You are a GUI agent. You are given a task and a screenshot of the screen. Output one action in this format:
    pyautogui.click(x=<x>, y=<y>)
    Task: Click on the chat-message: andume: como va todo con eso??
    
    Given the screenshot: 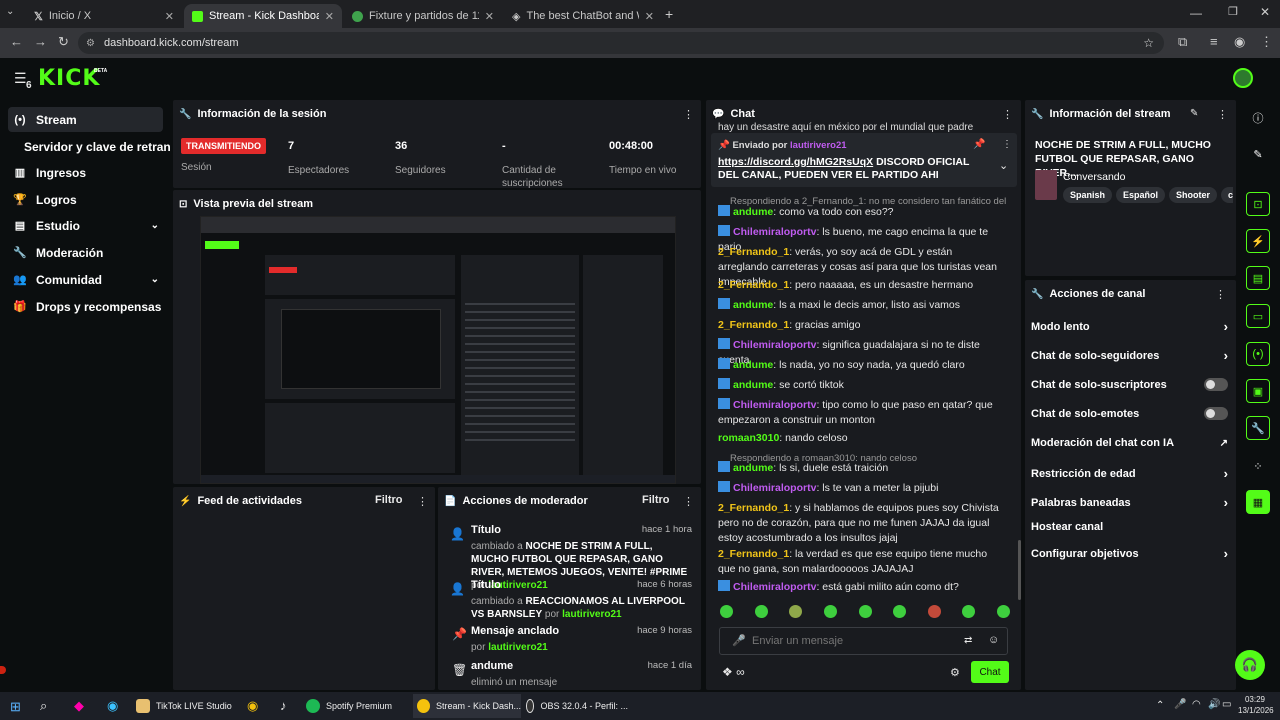 What is the action you would take?
    pyautogui.click(x=860, y=212)
    